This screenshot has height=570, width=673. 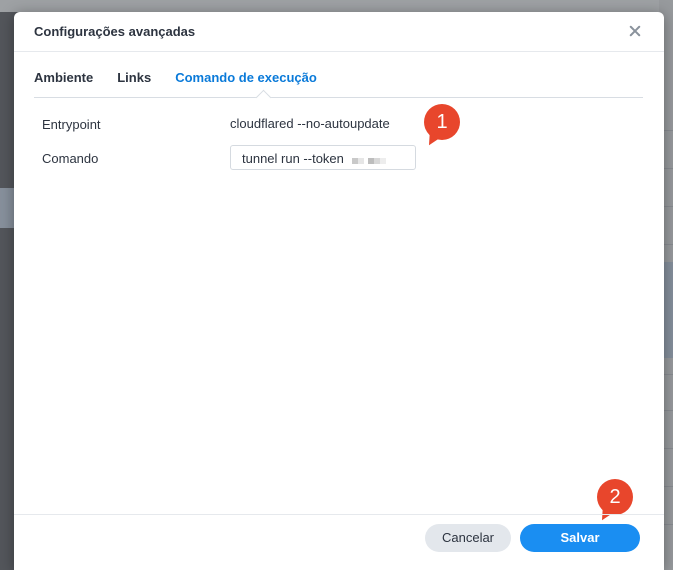 What do you see at coordinates (134, 82) in the screenshot?
I see `tab-links: Links` at bounding box center [134, 82].